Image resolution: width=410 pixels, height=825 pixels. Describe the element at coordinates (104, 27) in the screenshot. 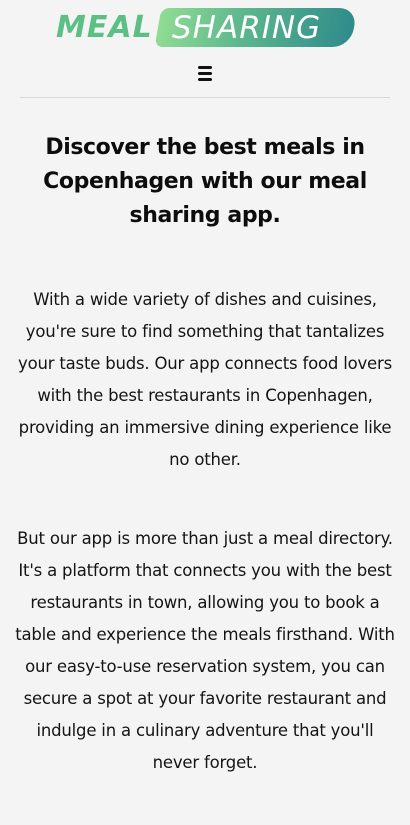

I see `logo-word-meal: MEAL` at that location.